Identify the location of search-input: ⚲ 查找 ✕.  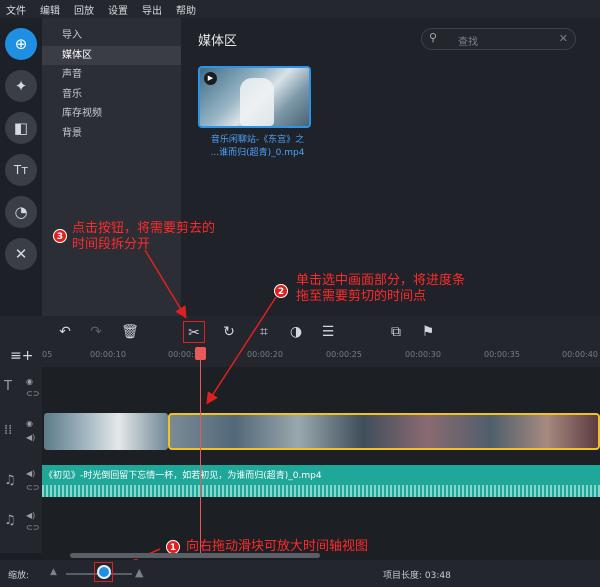
(498, 39).